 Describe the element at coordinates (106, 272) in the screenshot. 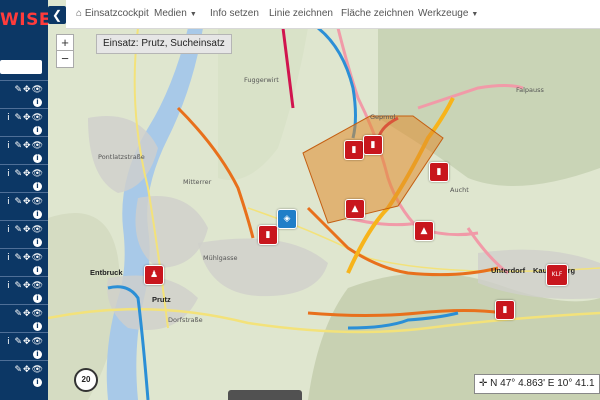

I see `town-label: Entbruck` at that location.